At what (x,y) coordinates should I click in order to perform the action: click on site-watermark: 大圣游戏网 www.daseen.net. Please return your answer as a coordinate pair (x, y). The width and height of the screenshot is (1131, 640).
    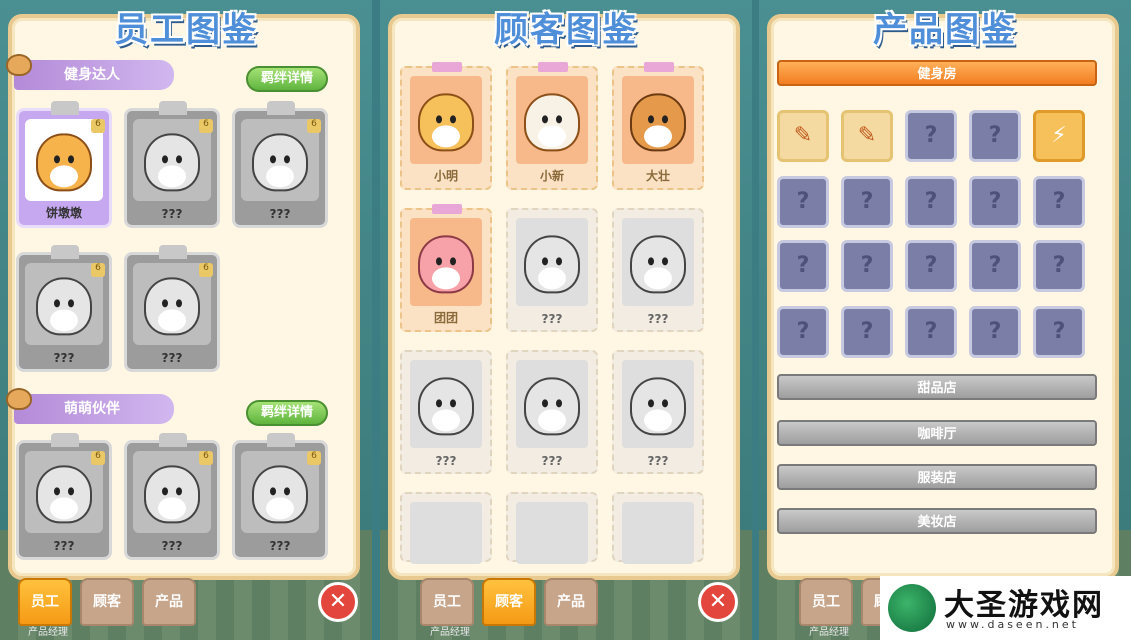
    Looking at the image, I should click on (1005, 608).